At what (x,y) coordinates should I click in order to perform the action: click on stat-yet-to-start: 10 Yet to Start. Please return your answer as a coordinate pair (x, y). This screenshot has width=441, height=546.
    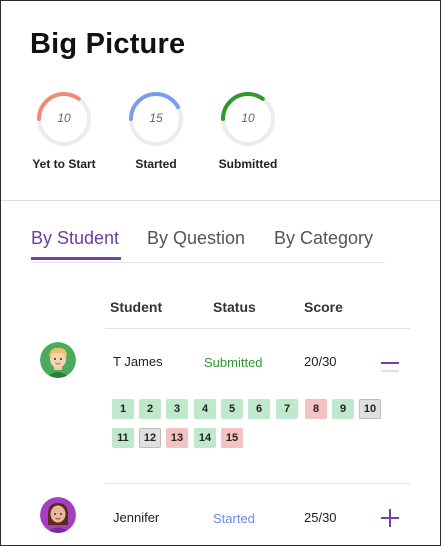
    Looking at the image, I should click on (64, 131).